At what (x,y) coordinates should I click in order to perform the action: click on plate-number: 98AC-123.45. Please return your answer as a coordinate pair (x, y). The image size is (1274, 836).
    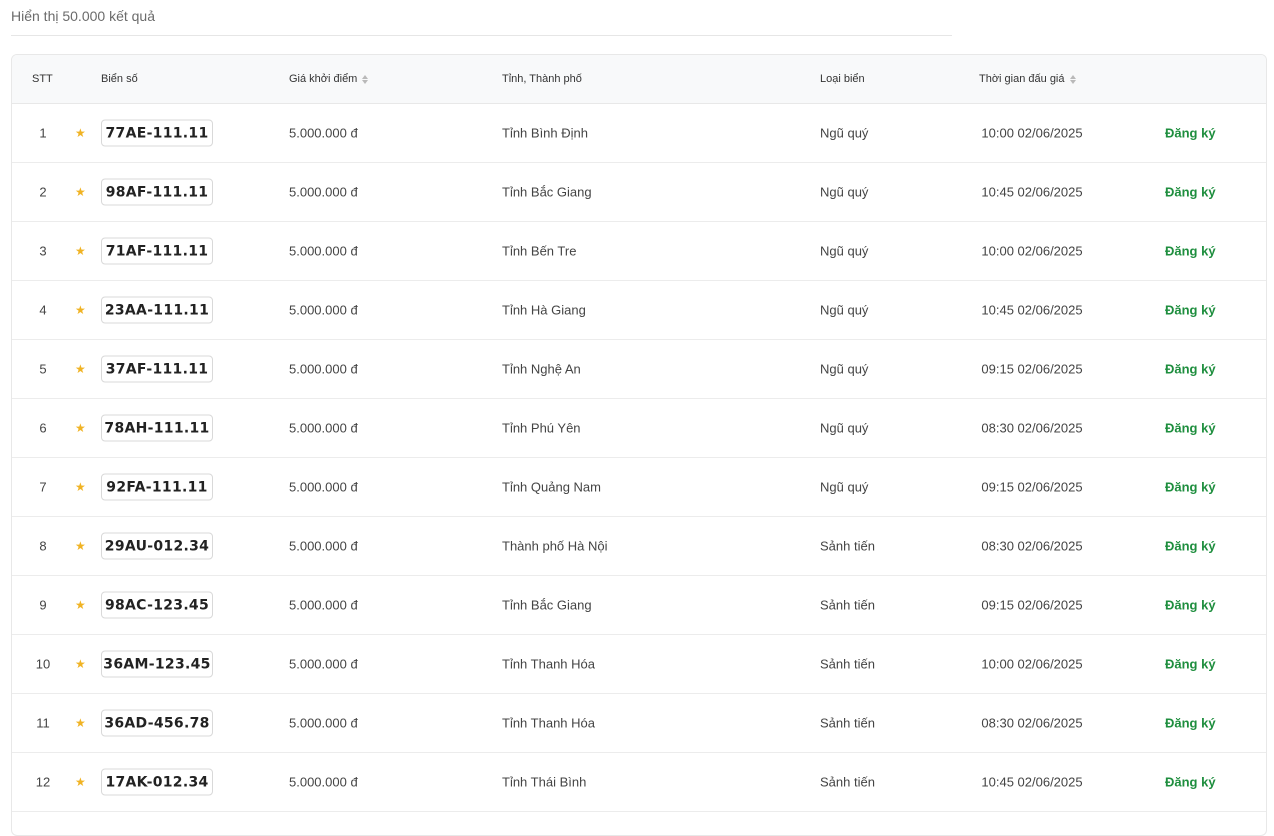
    Looking at the image, I should click on (157, 605).